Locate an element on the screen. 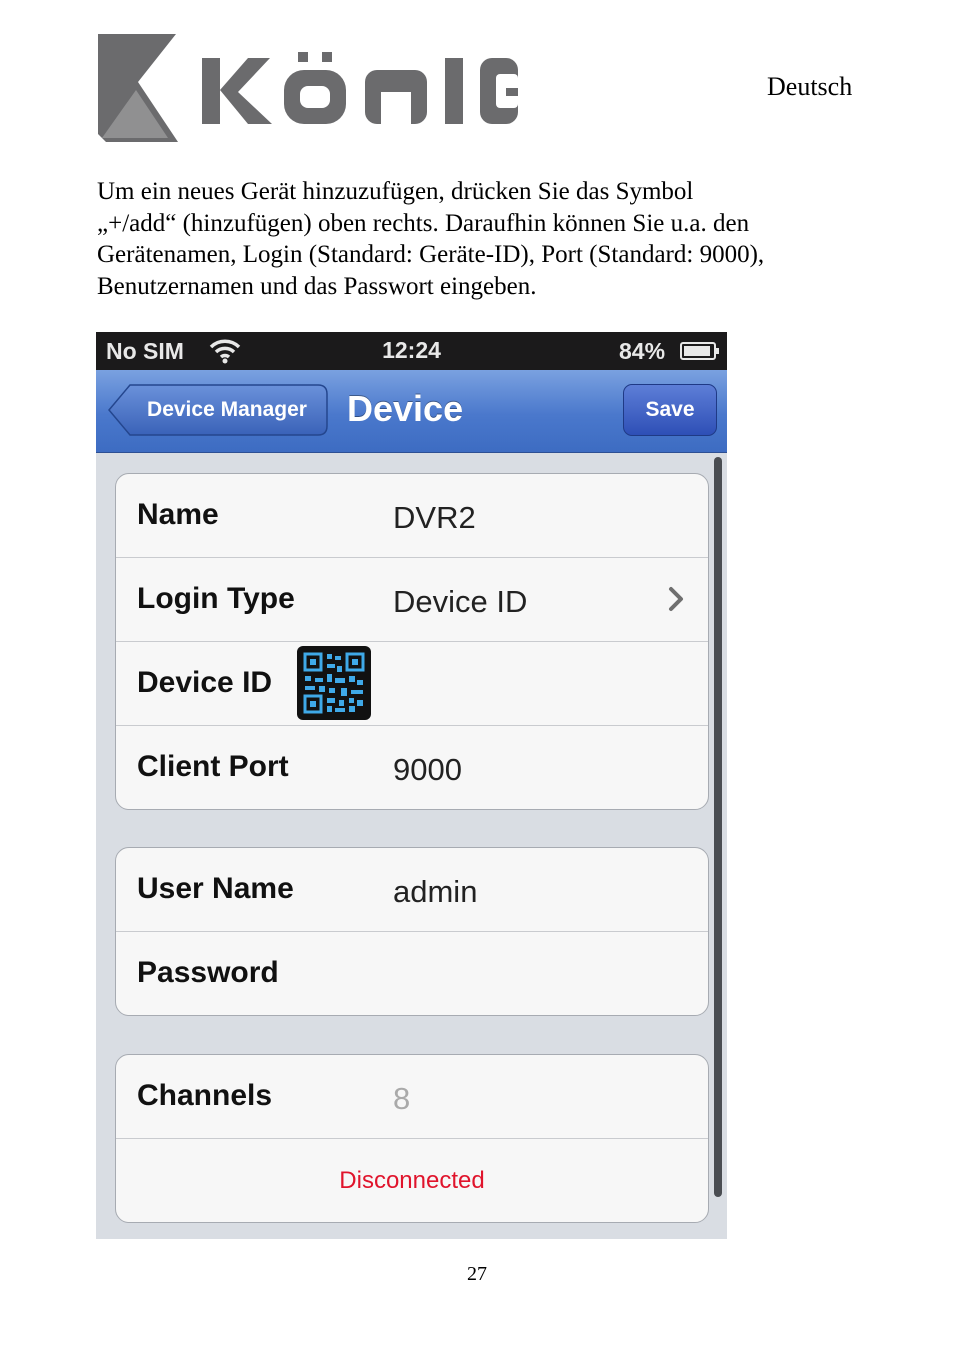 This screenshot has height=1352, width=954. name-row: Name DVR2 is located at coordinates (412, 516).